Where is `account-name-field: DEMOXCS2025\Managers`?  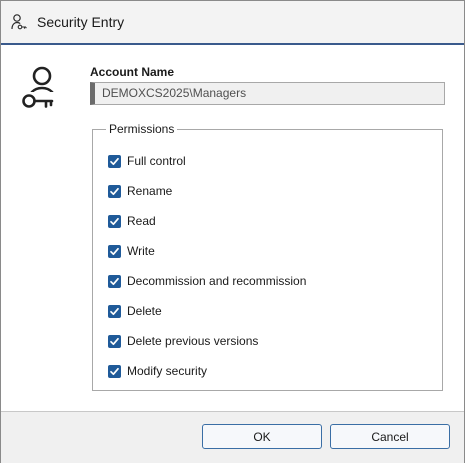 account-name-field: DEMOXCS2025\Managers is located at coordinates (267, 93).